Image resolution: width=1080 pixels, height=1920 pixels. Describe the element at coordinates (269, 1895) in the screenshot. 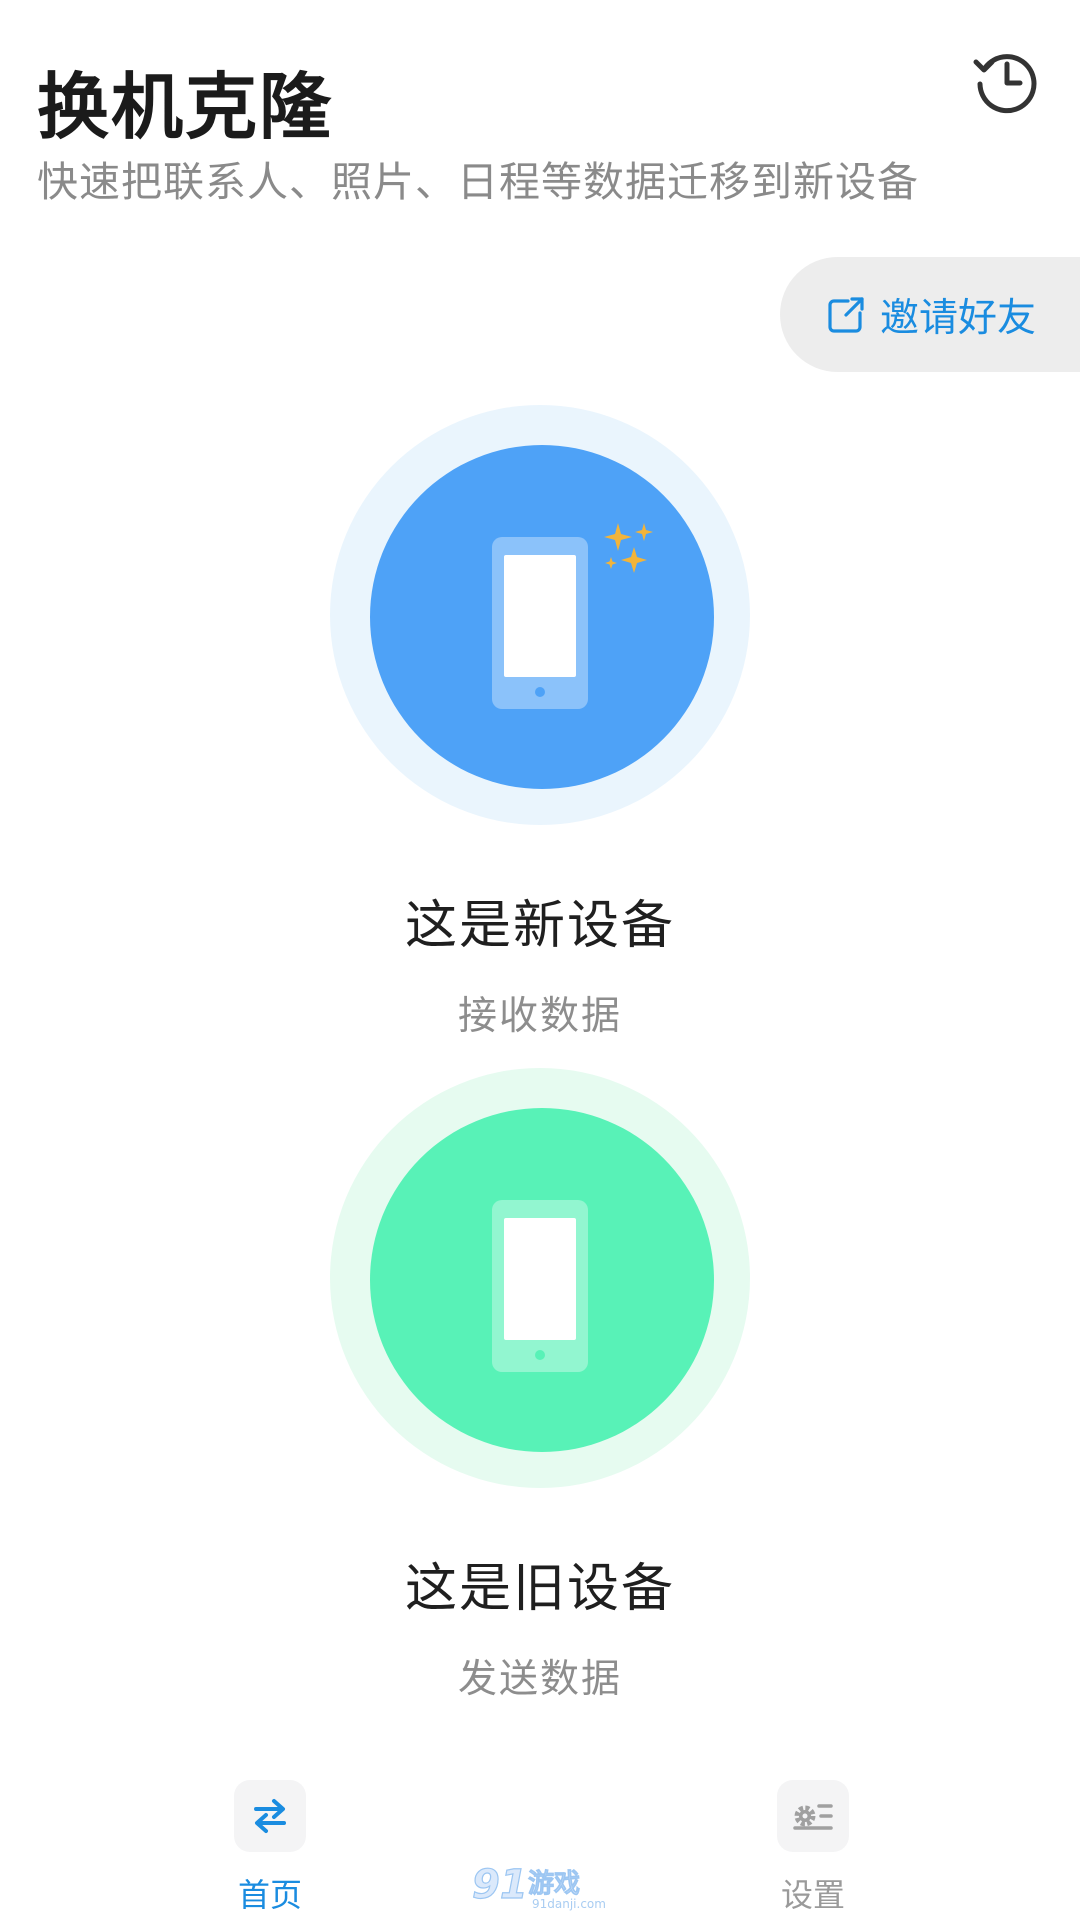

I see `nav-label-home: 首页` at that location.